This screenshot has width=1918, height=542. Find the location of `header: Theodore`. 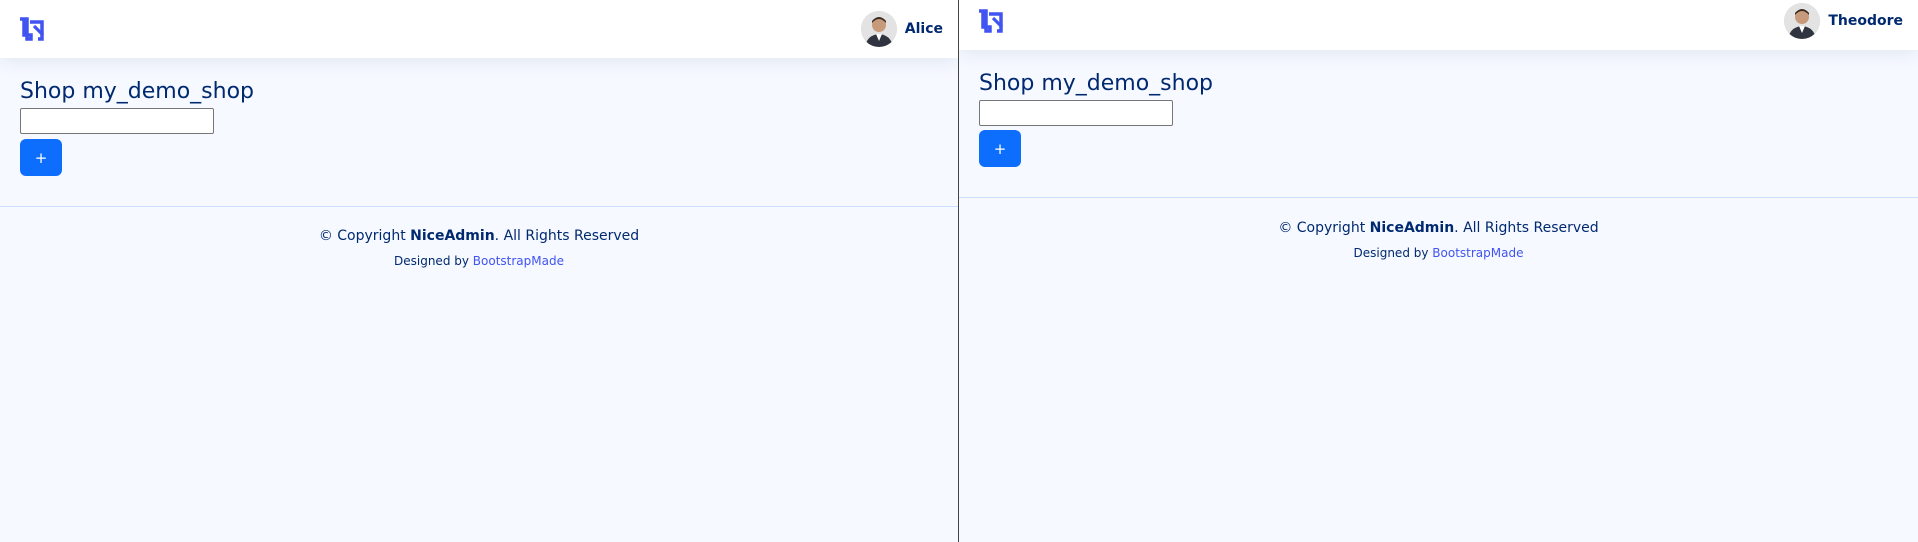

header: Theodore is located at coordinates (1438, 25).